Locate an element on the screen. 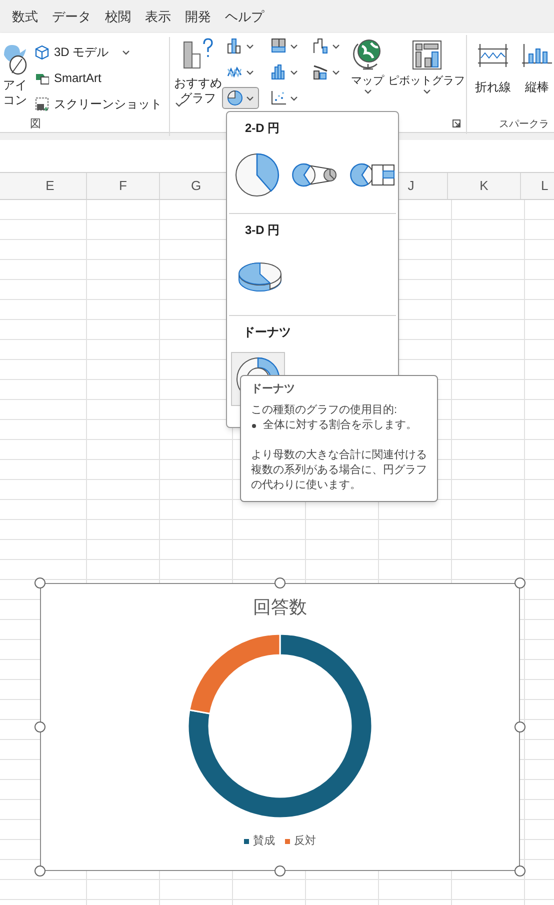  column-header: J is located at coordinates (411, 186).